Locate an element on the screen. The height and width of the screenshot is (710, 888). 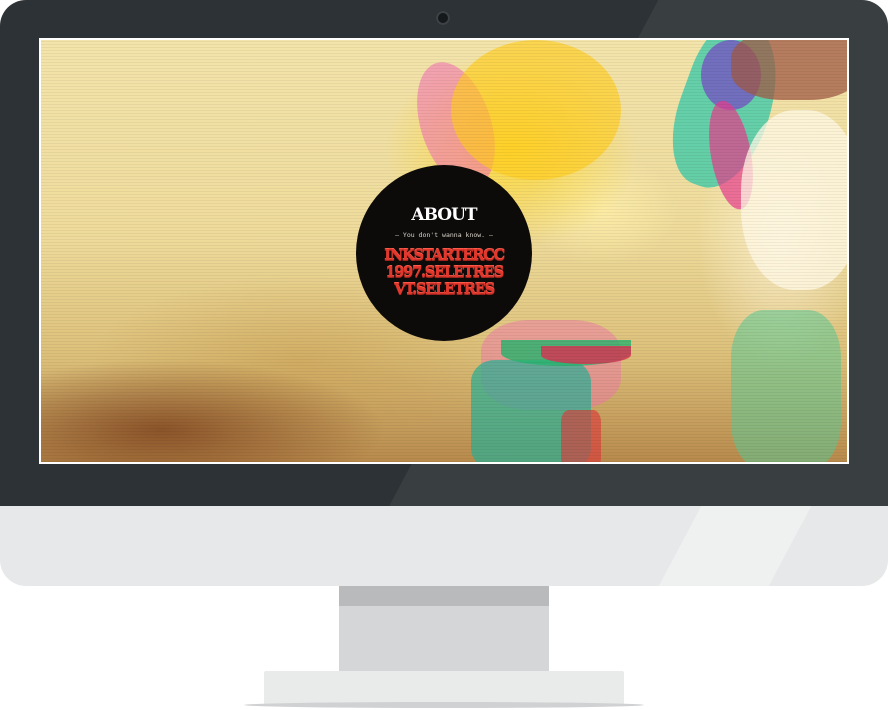
about-line-3: VT.SELETRES is located at coordinates (444, 289).